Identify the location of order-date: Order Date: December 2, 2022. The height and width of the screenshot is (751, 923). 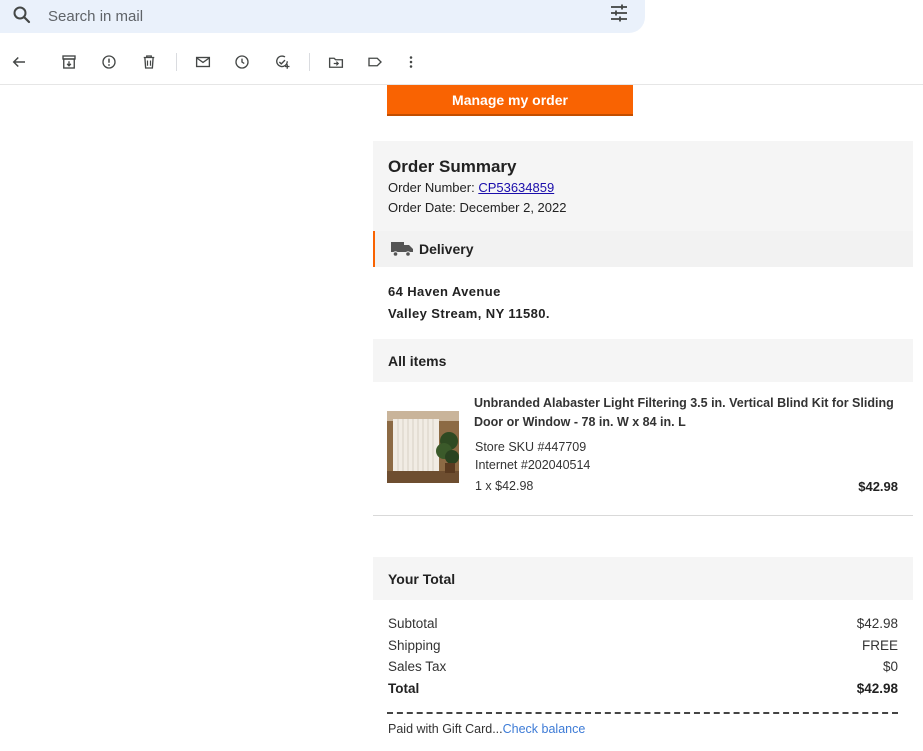
(477, 207).